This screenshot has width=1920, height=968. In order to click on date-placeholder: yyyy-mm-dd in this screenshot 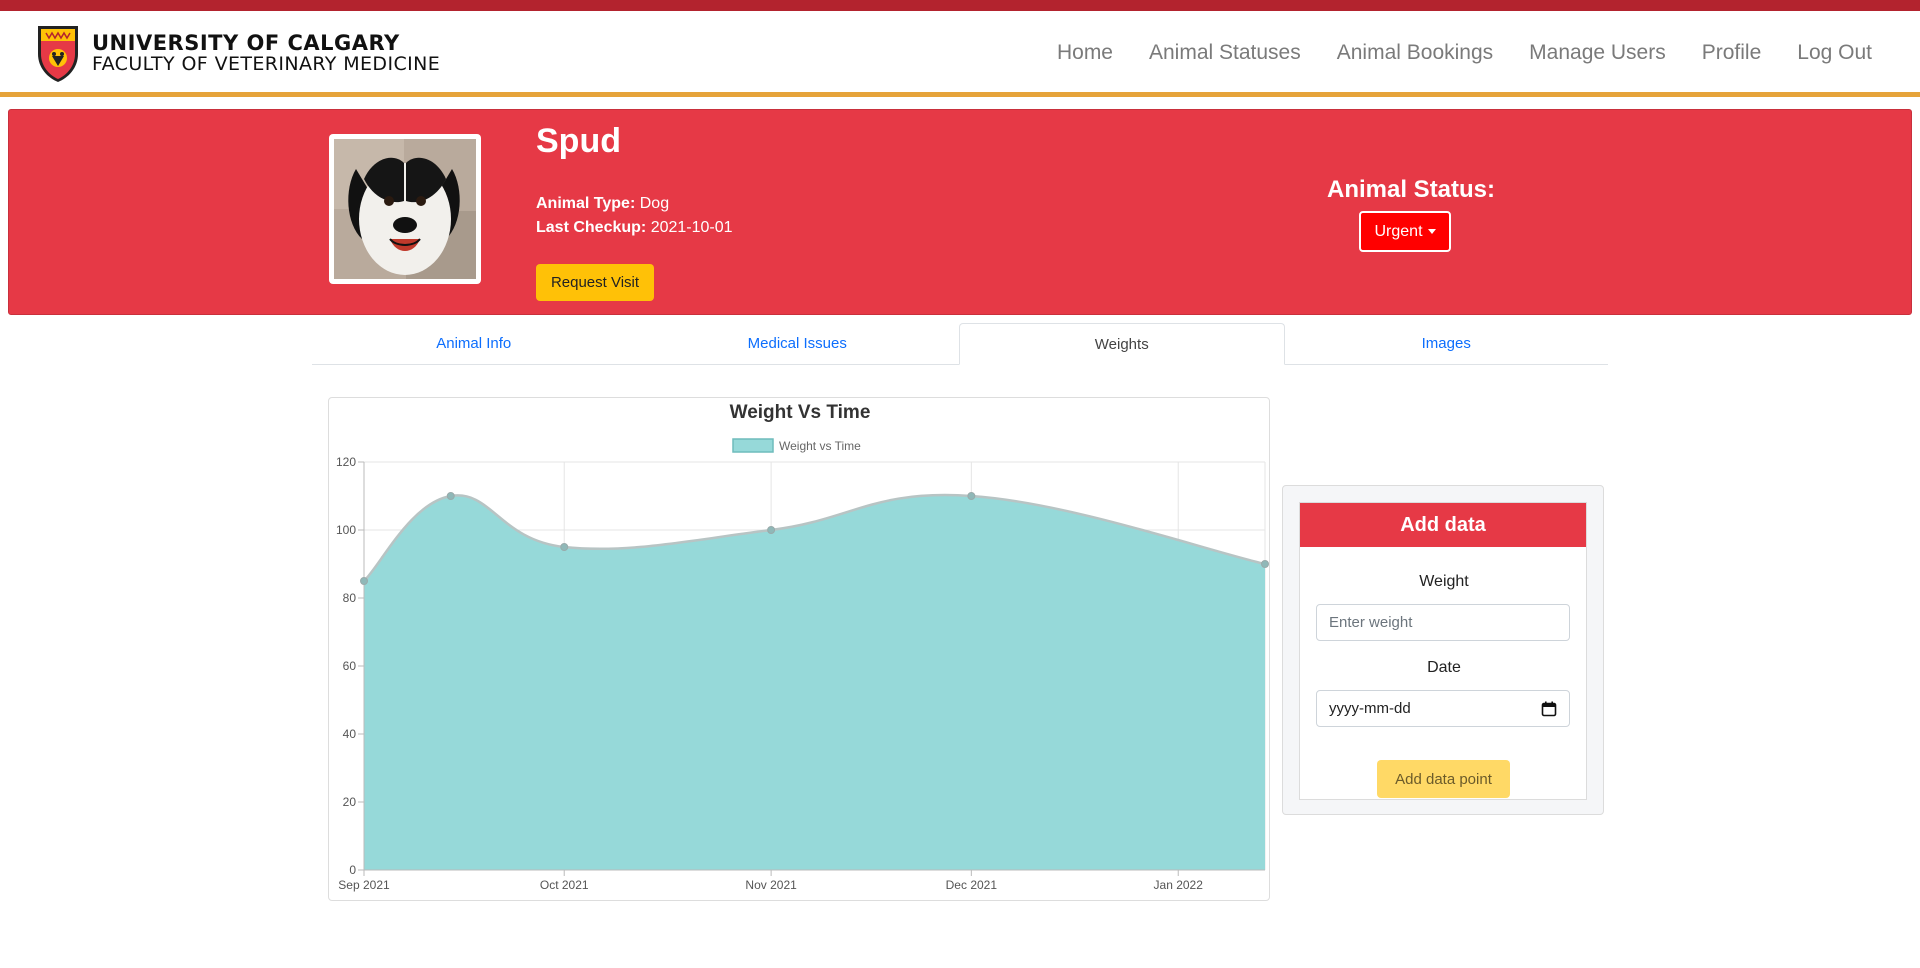, I will do `click(1370, 708)`.